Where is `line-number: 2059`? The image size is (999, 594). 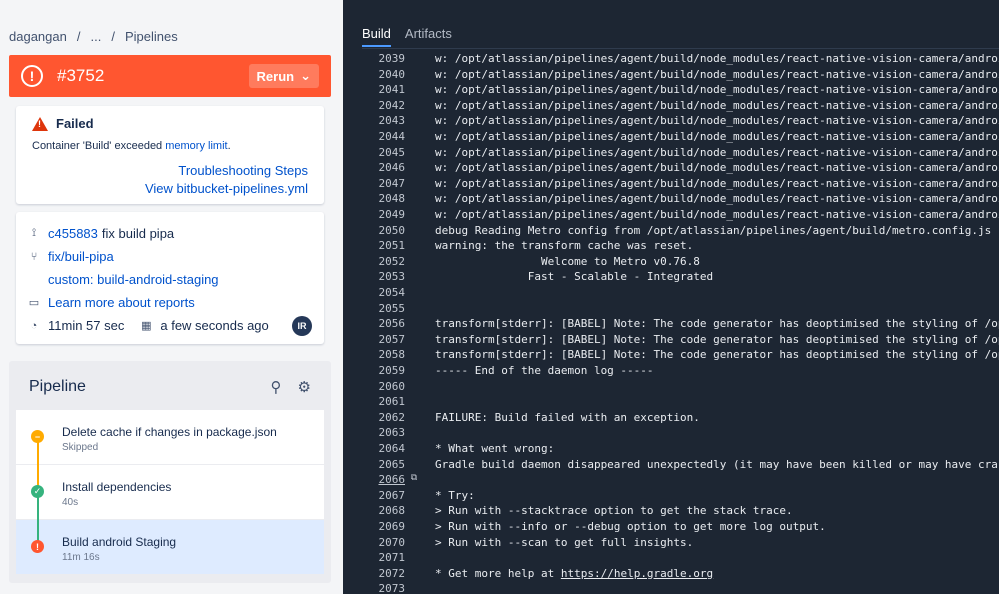 line-number: 2059 is located at coordinates (374, 372).